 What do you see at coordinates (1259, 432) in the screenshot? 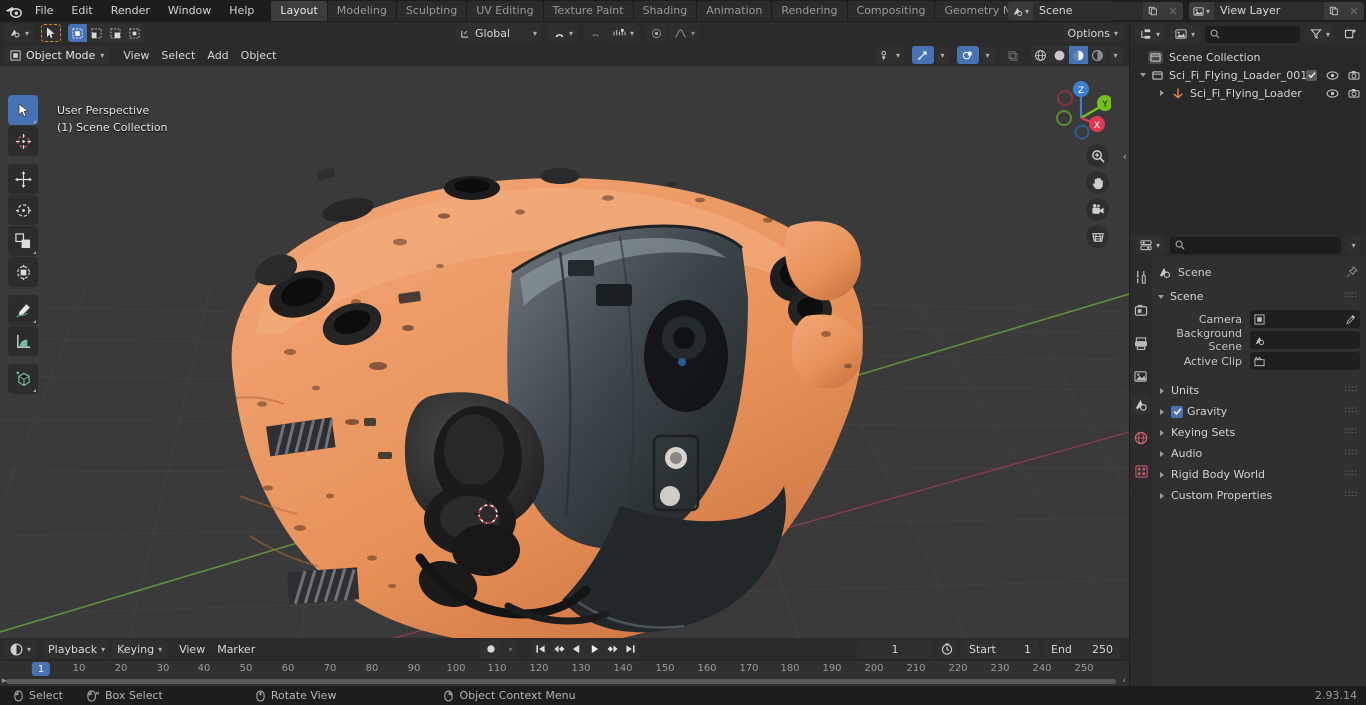
I see `panel-keying-sets: Keying Sets ∷∷` at bounding box center [1259, 432].